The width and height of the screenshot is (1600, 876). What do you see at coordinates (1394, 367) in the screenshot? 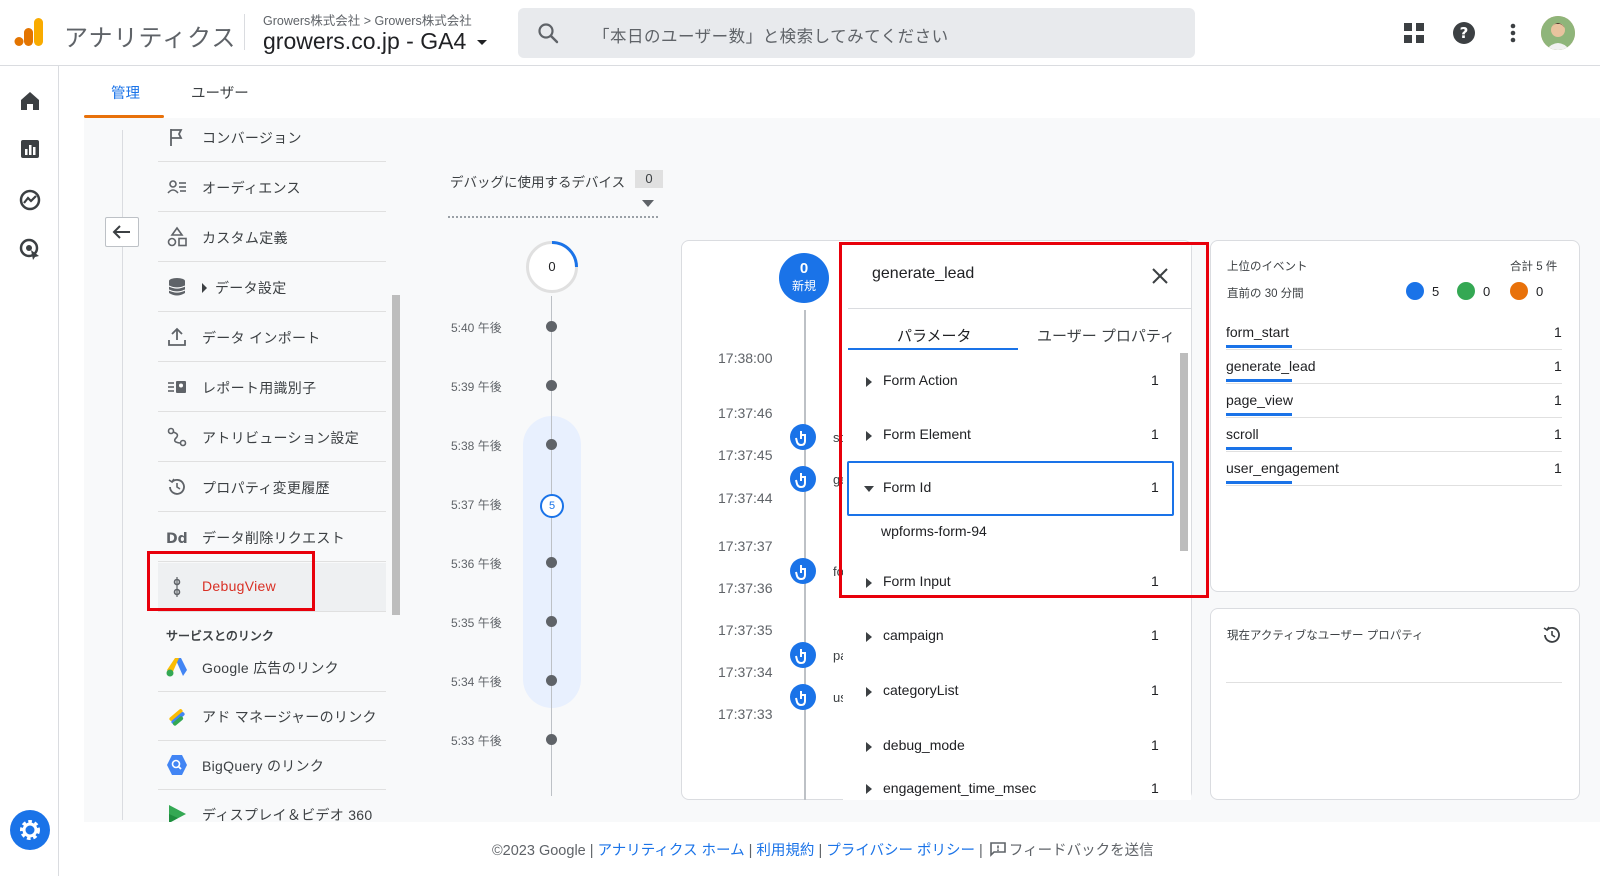
I see `top-event-row: generate_lead 1` at bounding box center [1394, 367].